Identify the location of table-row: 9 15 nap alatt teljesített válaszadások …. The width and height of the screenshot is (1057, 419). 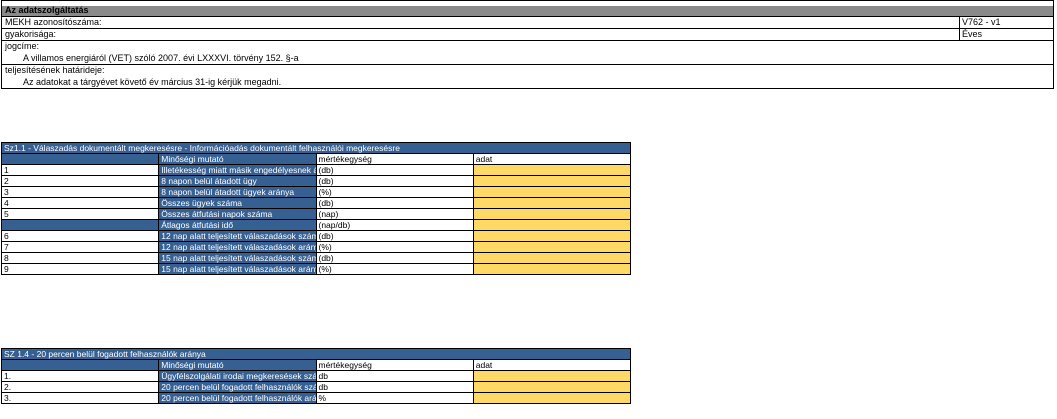
(316, 269).